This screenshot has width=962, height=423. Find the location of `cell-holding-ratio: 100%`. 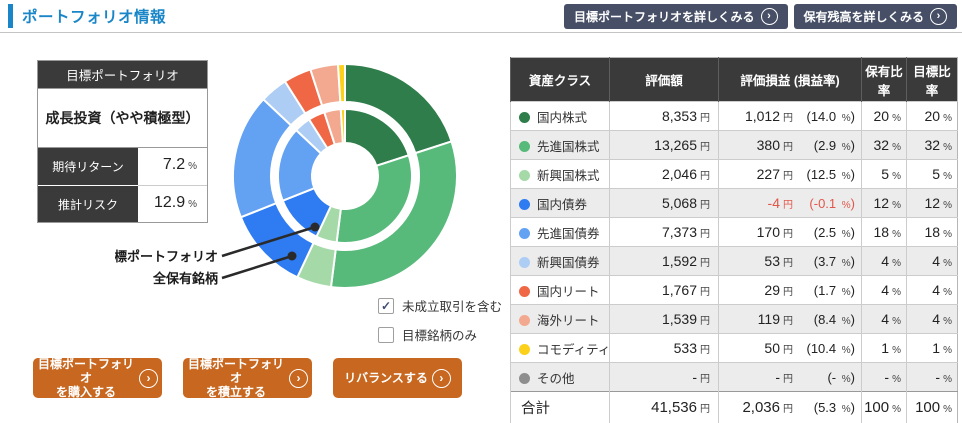

cell-holding-ratio: 100% is located at coordinates (884, 407).